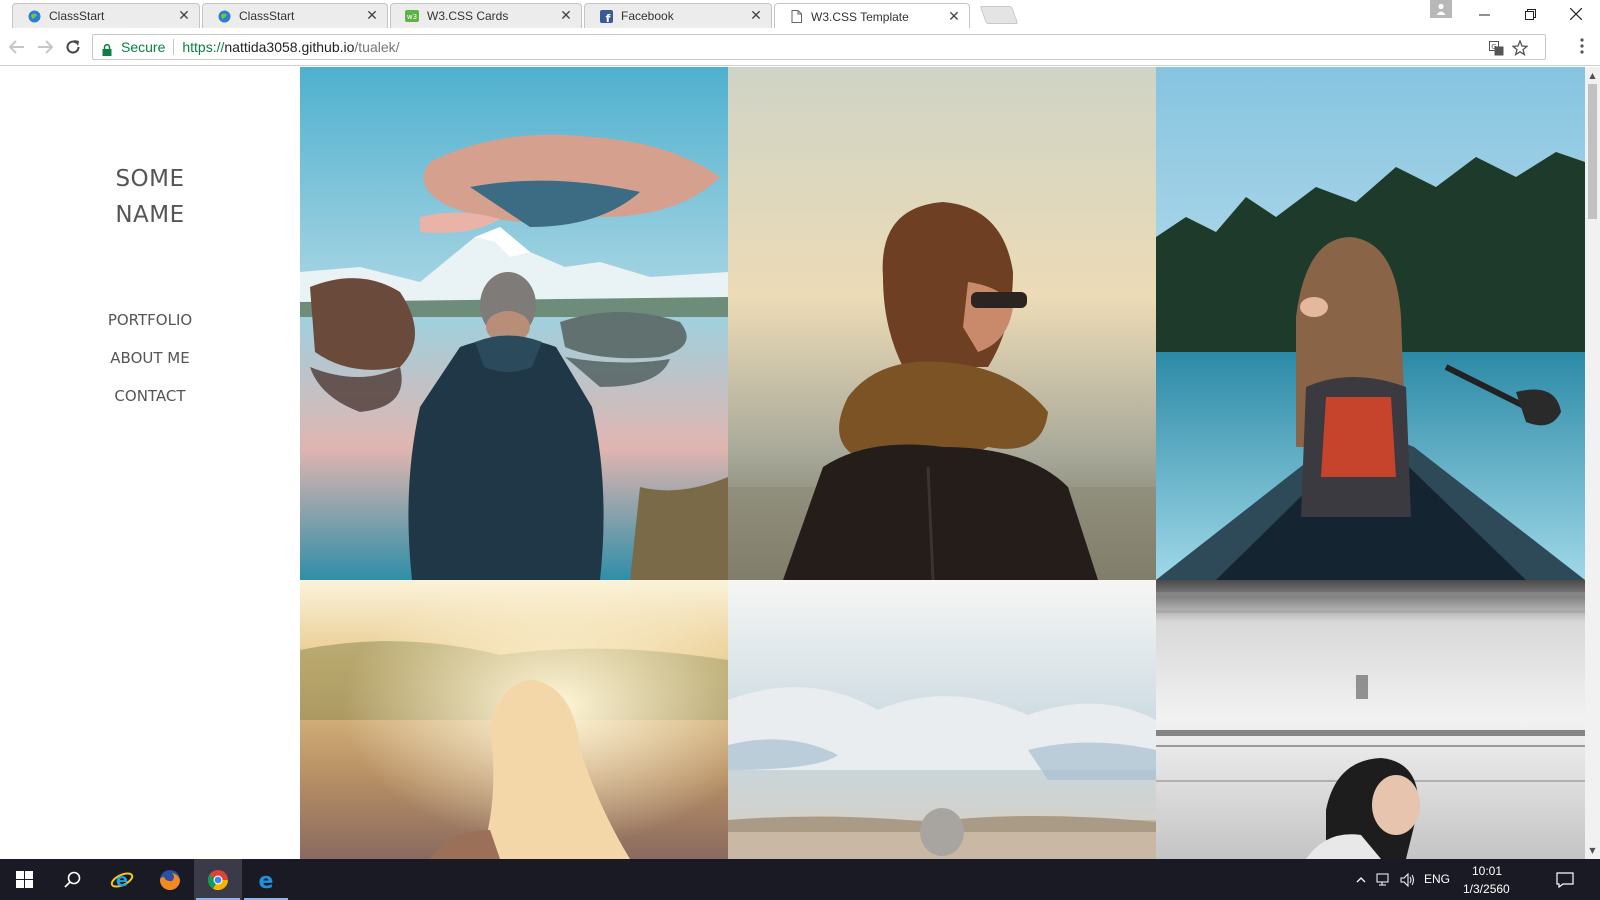  I want to click on browser-tab-w3css-cards: w3 W3.CSS Cards ✕, so click(486, 15).